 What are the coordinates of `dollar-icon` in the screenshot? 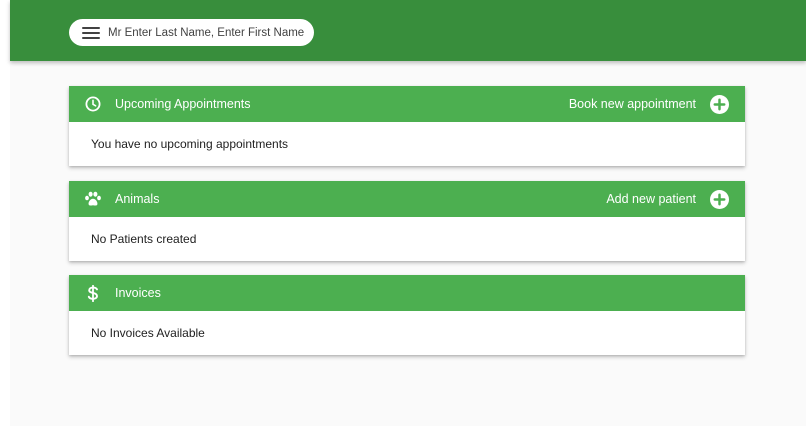 It's located at (93, 293).